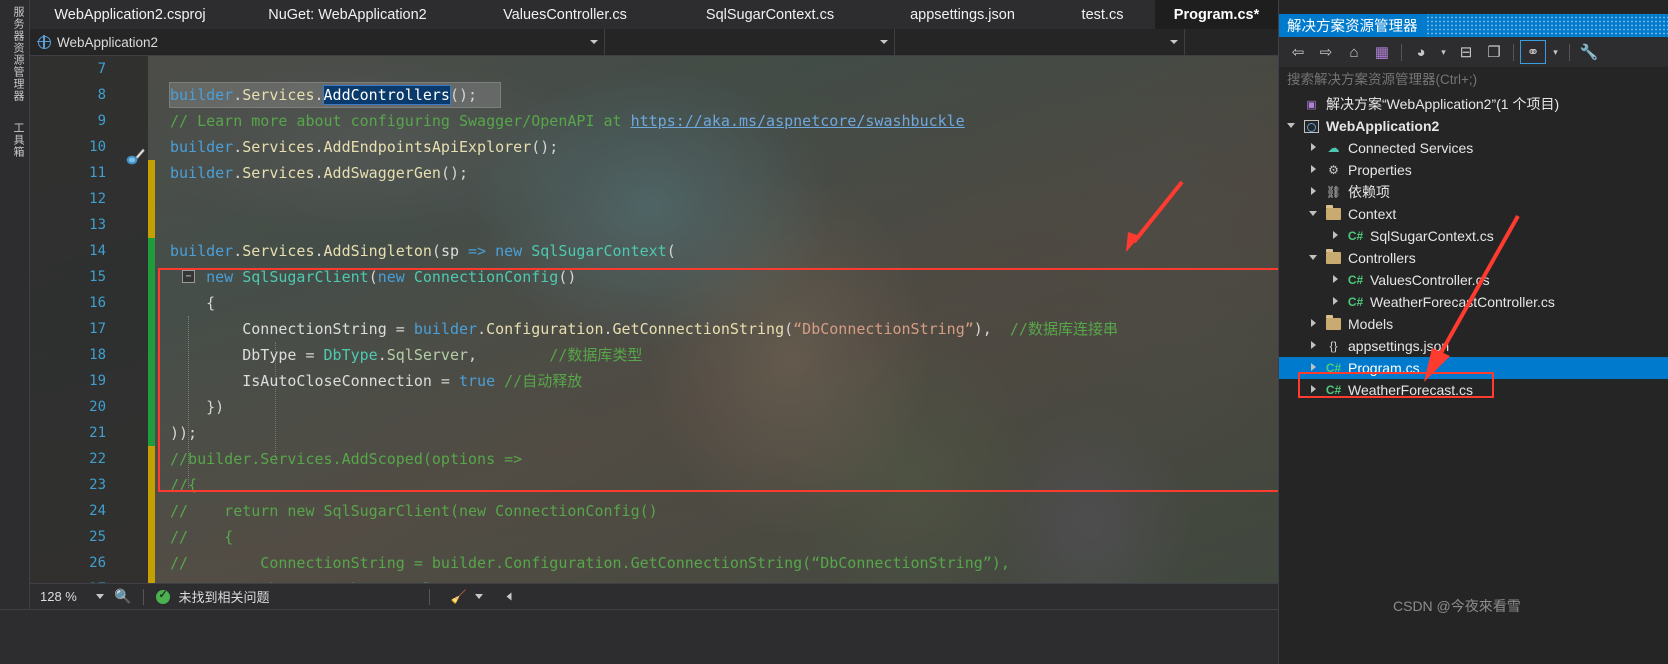  Describe the element at coordinates (224, 597) in the screenshot. I see `problem-status-label: 未找到相关问题` at that location.